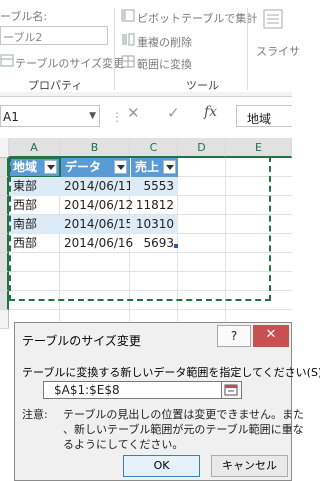 This screenshot has height=481, width=320. I want to click on table-cell: 10310, so click(154, 224).